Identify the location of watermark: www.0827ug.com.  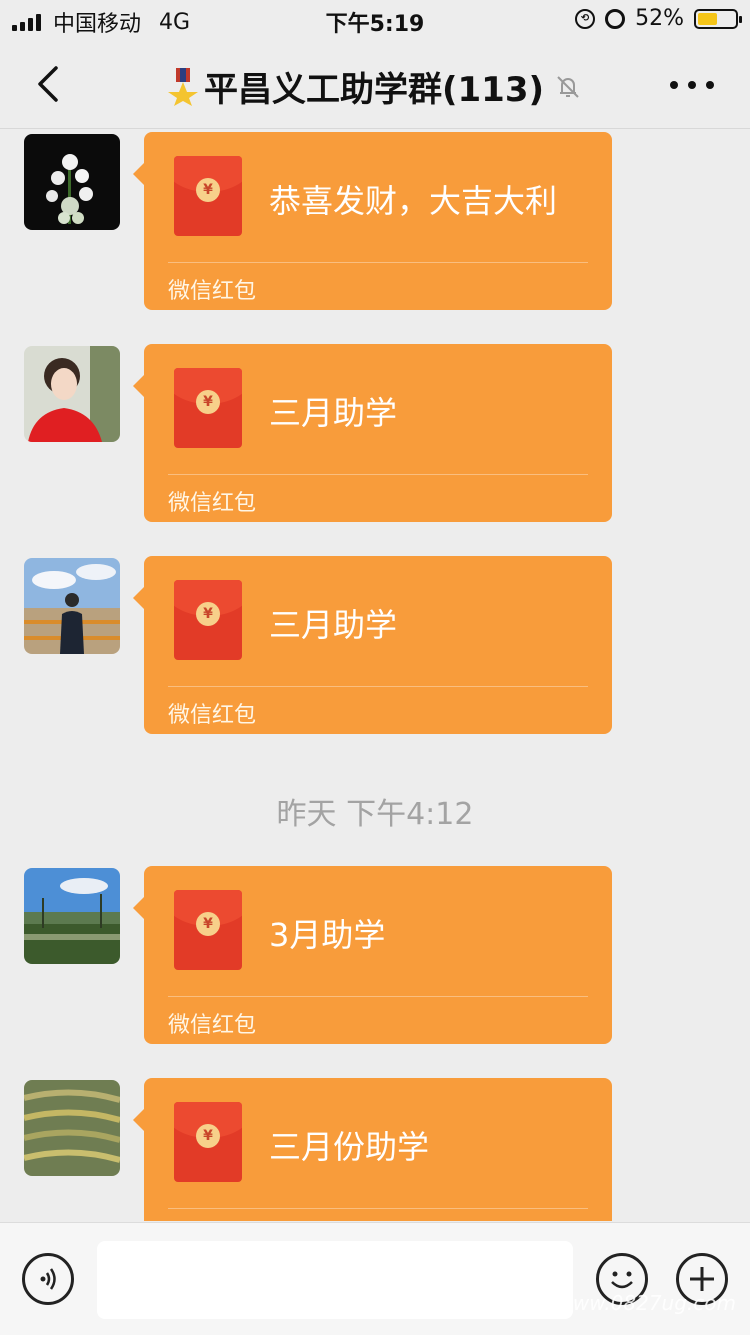
(646, 1303).